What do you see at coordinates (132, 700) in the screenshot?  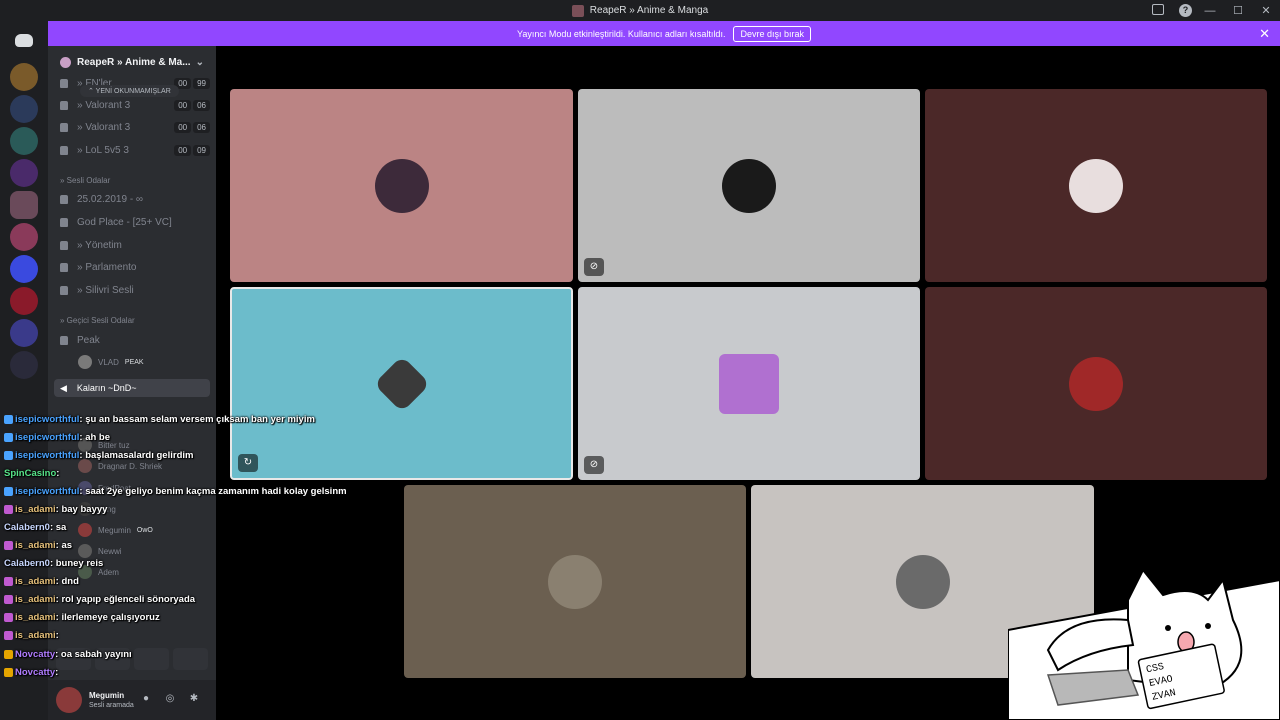 I see `user-panel: Megumin Sesli aramada ● ◎ ✱` at bounding box center [132, 700].